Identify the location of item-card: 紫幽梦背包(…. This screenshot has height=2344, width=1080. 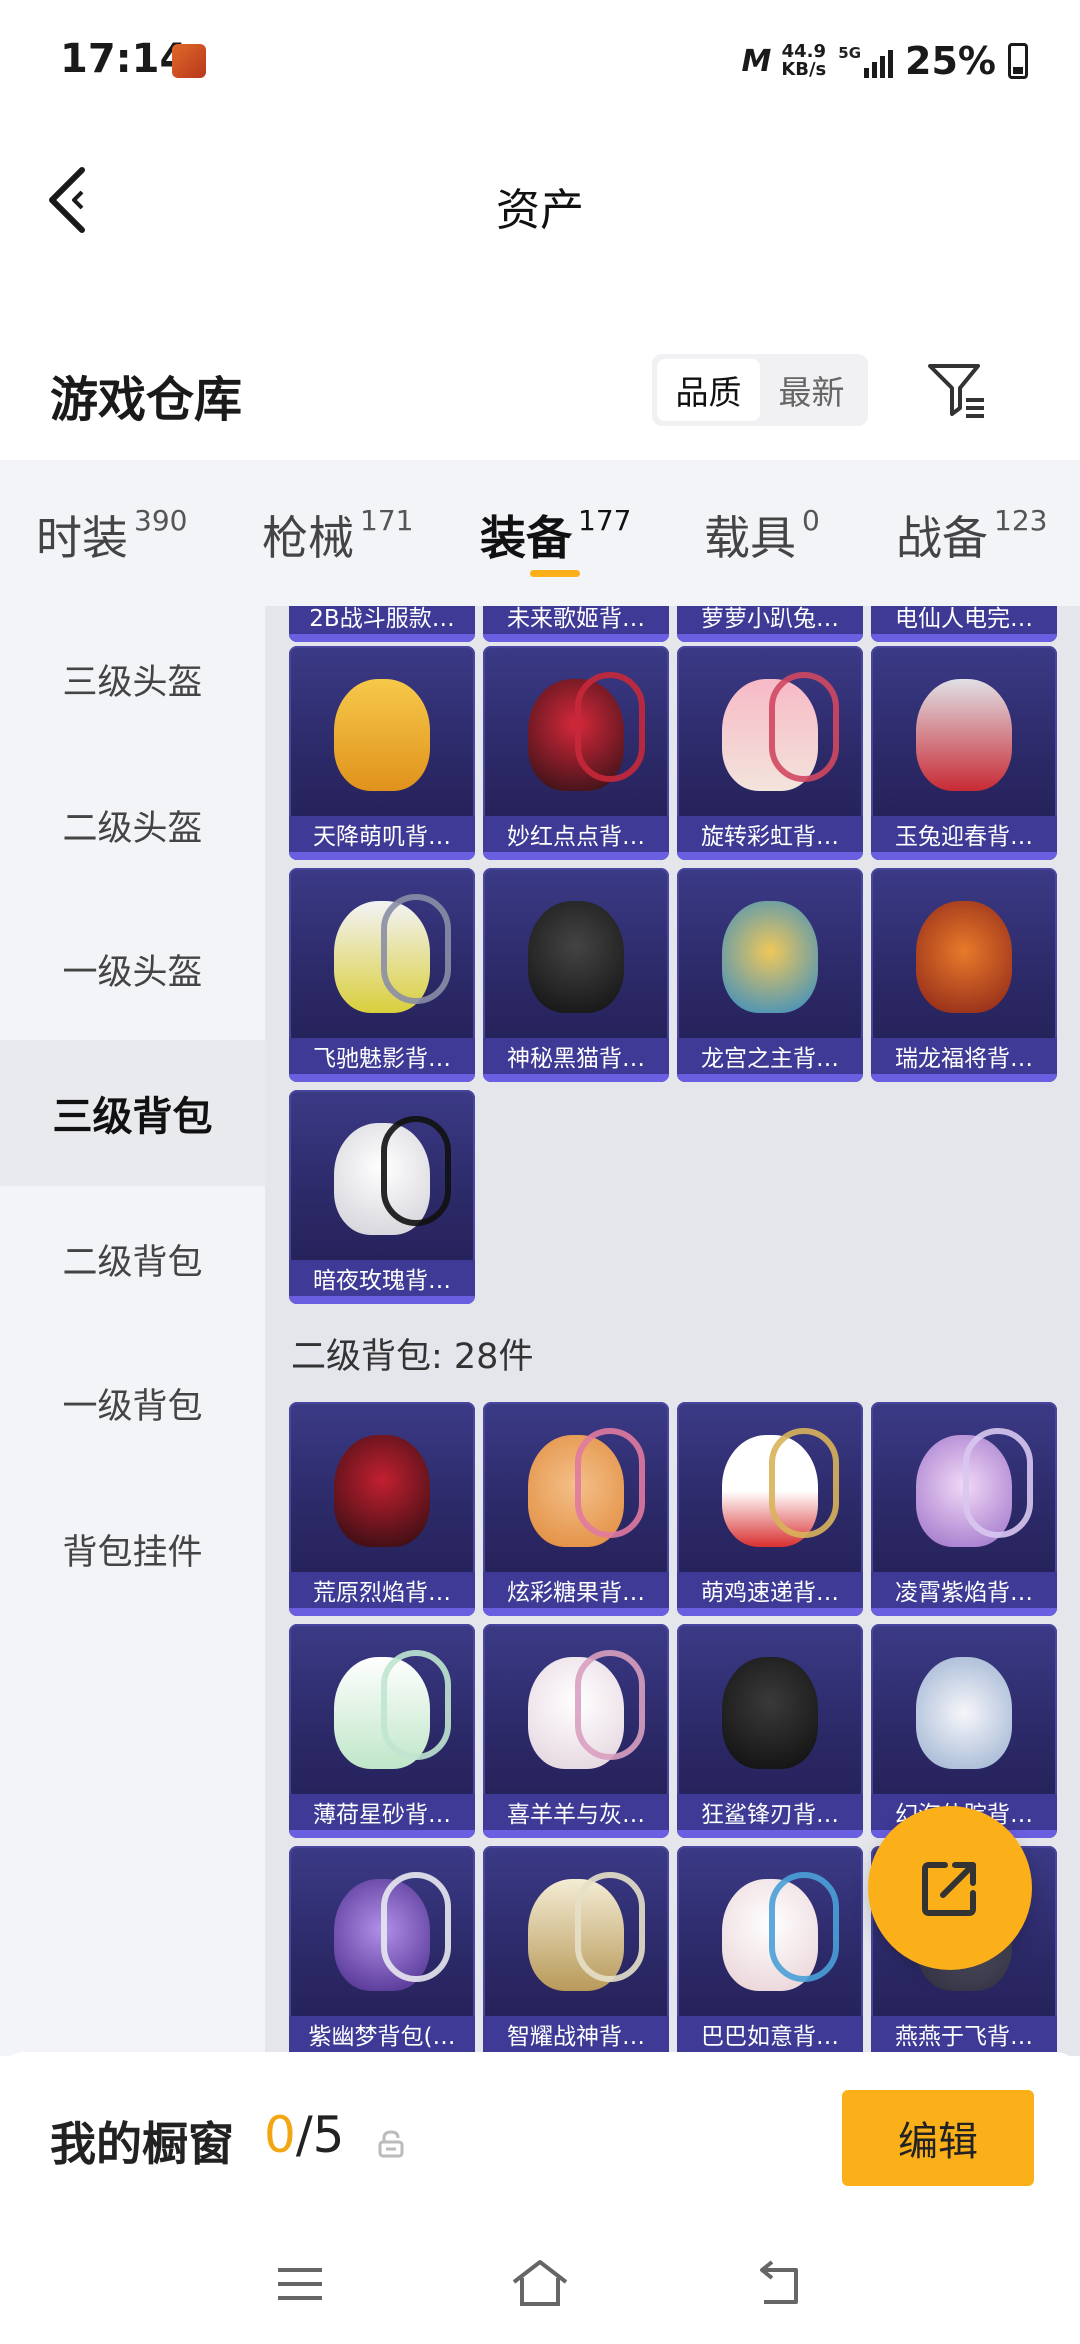
(382, 1951).